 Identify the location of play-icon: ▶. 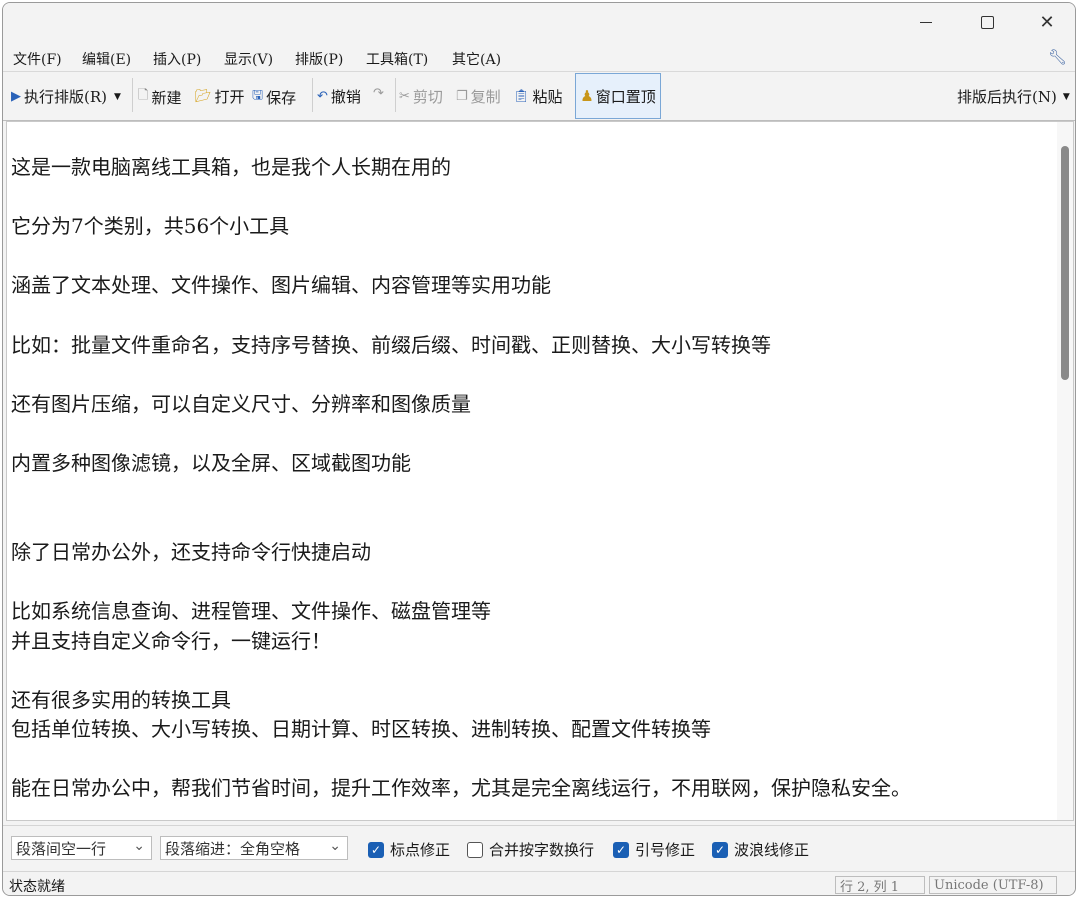
(16, 96).